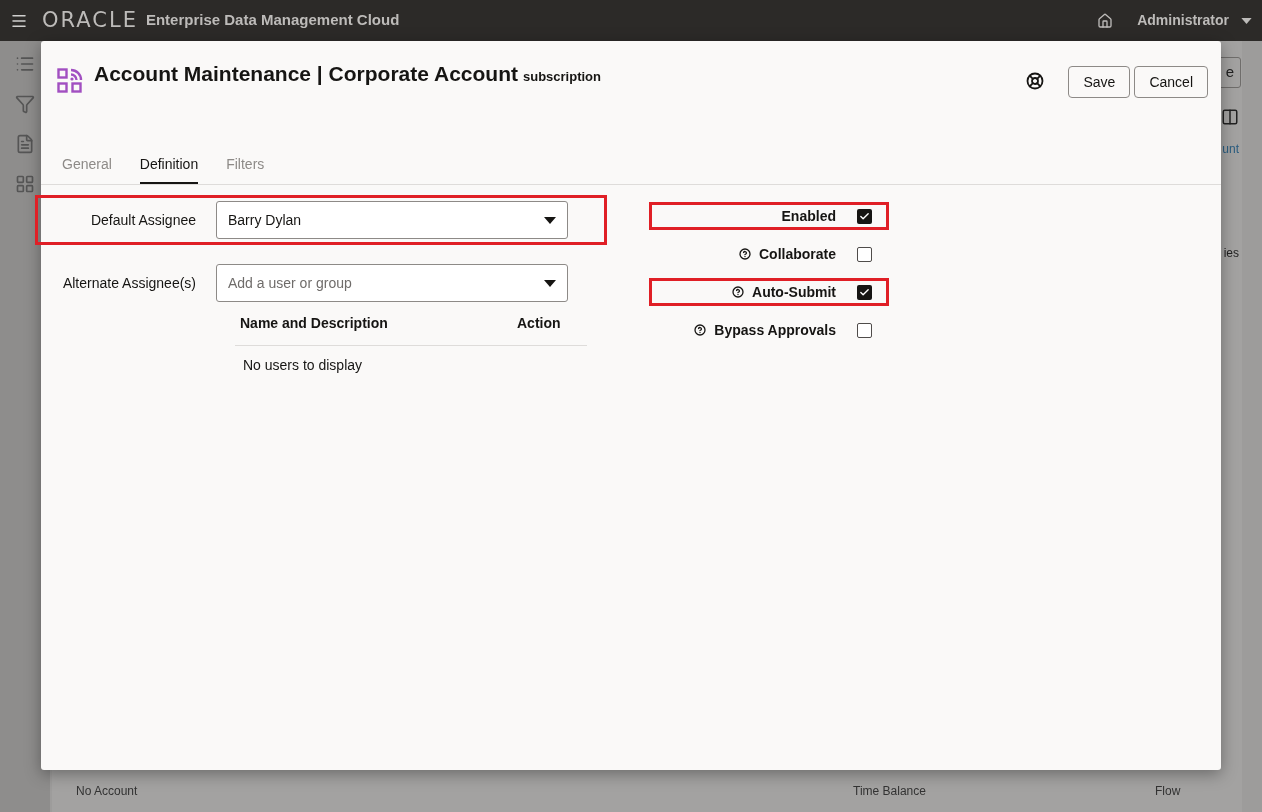 Image resolution: width=1262 pixels, height=812 pixels. Describe the element at coordinates (70, 81) in the screenshot. I see `grid-feed-icon` at that location.